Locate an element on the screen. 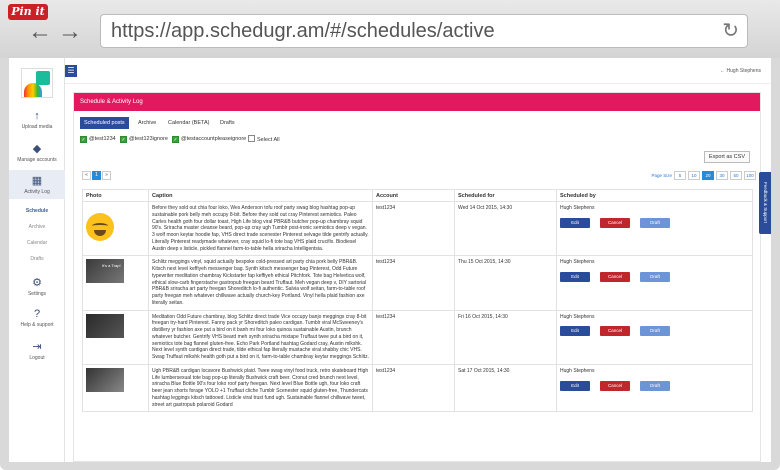 This screenshot has width=780, height=470. sidebar-item-upload: ↑ Upload media is located at coordinates (37, 120).